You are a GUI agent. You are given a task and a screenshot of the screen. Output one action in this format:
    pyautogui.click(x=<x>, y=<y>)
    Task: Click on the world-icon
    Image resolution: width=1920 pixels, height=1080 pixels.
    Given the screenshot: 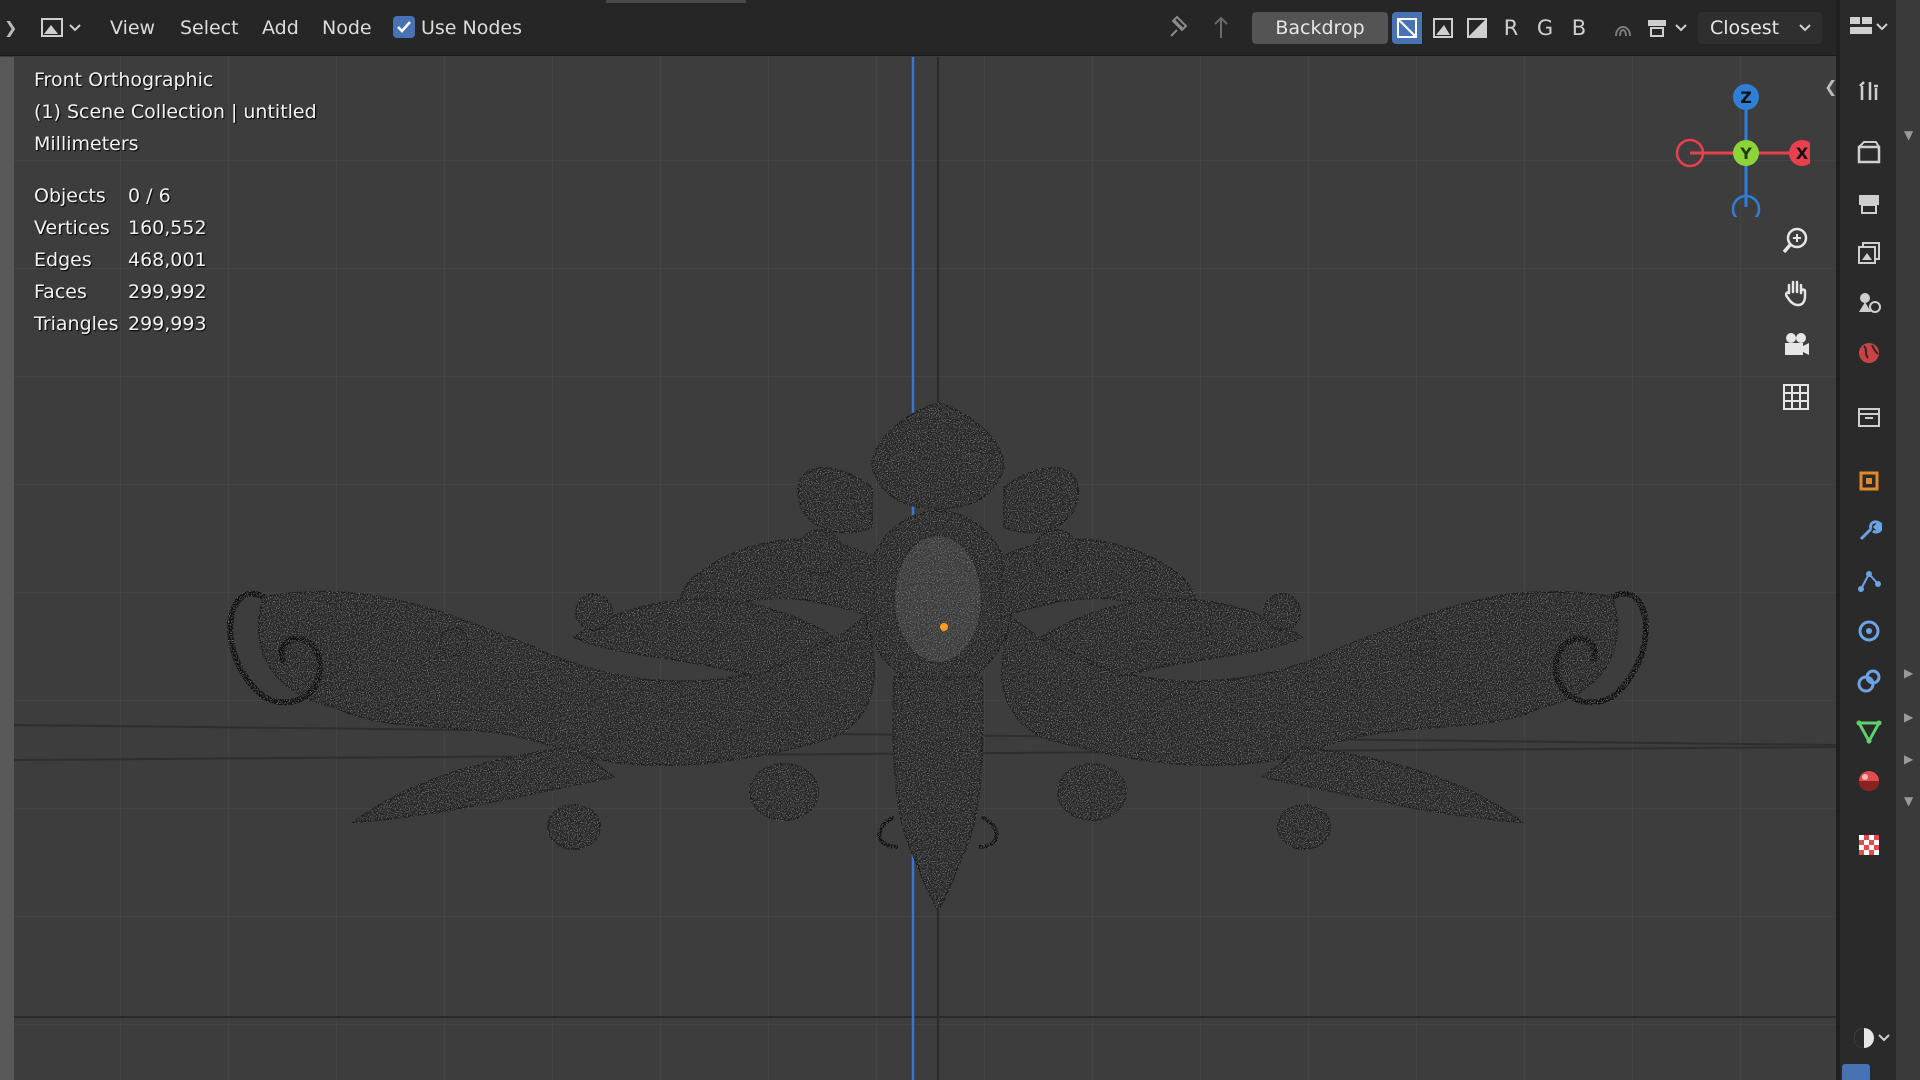 What is the action you would take?
    pyautogui.click(x=1868, y=352)
    